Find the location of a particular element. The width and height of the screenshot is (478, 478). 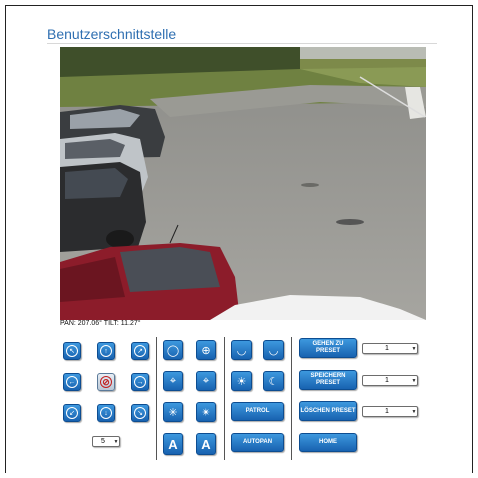

move-up-button: ↑ is located at coordinates (106, 351).